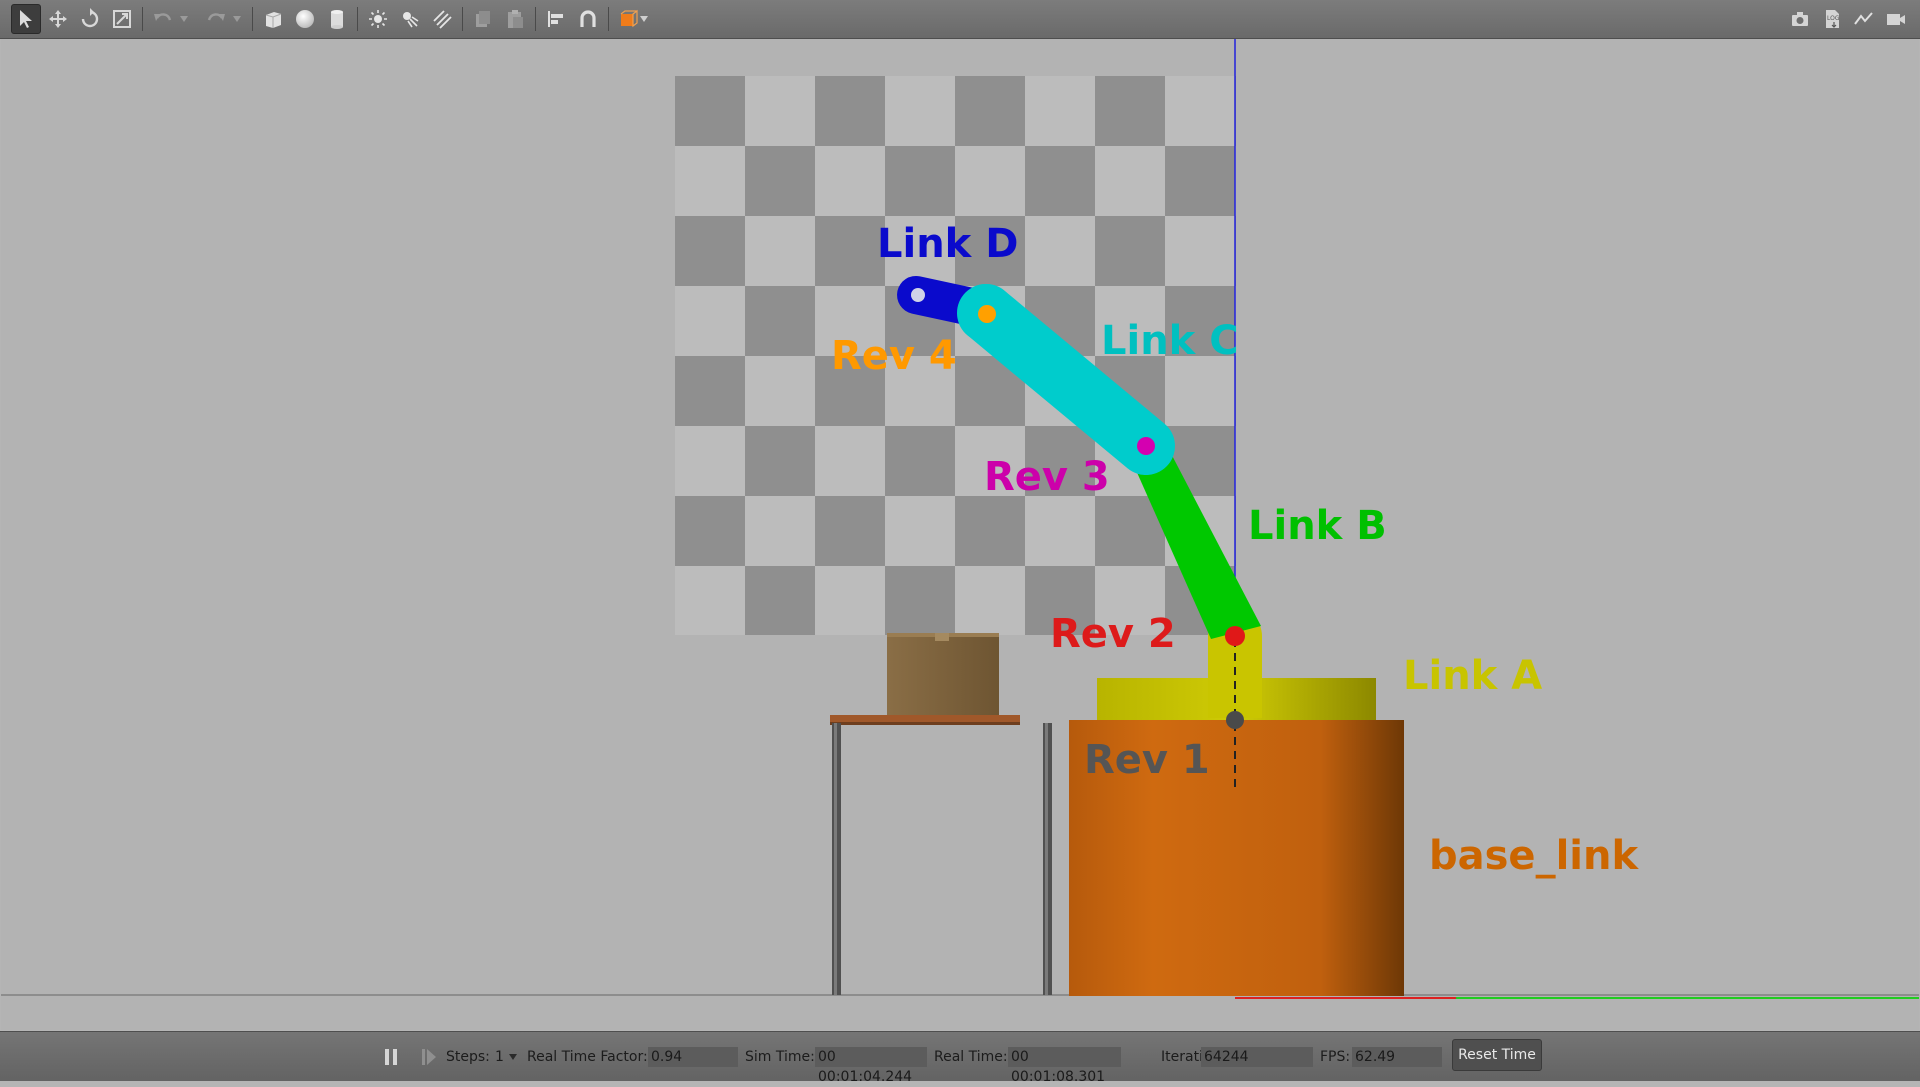 The width and height of the screenshot is (1920, 1087). What do you see at coordinates (305, 19) in the screenshot?
I see `sphere-shape-icon` at bounding box center [305, 19].